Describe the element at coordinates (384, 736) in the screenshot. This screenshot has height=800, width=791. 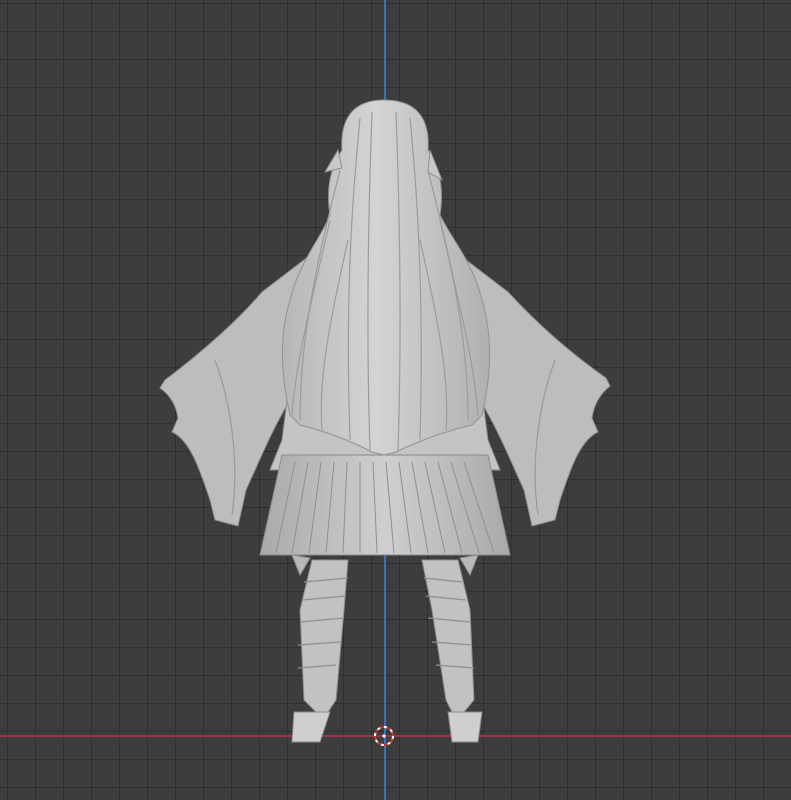
I see `3d-cursor-icon` at that location.